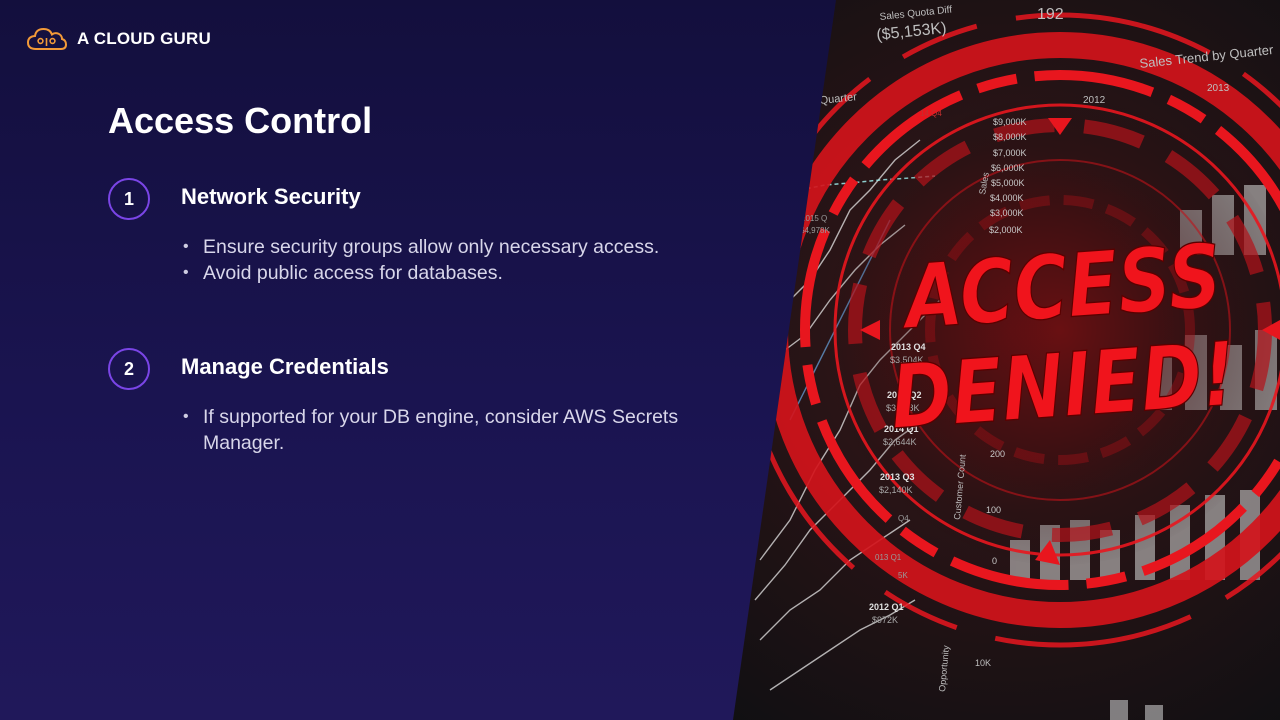 The height and width of the screenshot is (720, 1280). Describe the element at coordinates (931, 113) in the screenshot. I see `fragment-label: 14 Q4` at that location.